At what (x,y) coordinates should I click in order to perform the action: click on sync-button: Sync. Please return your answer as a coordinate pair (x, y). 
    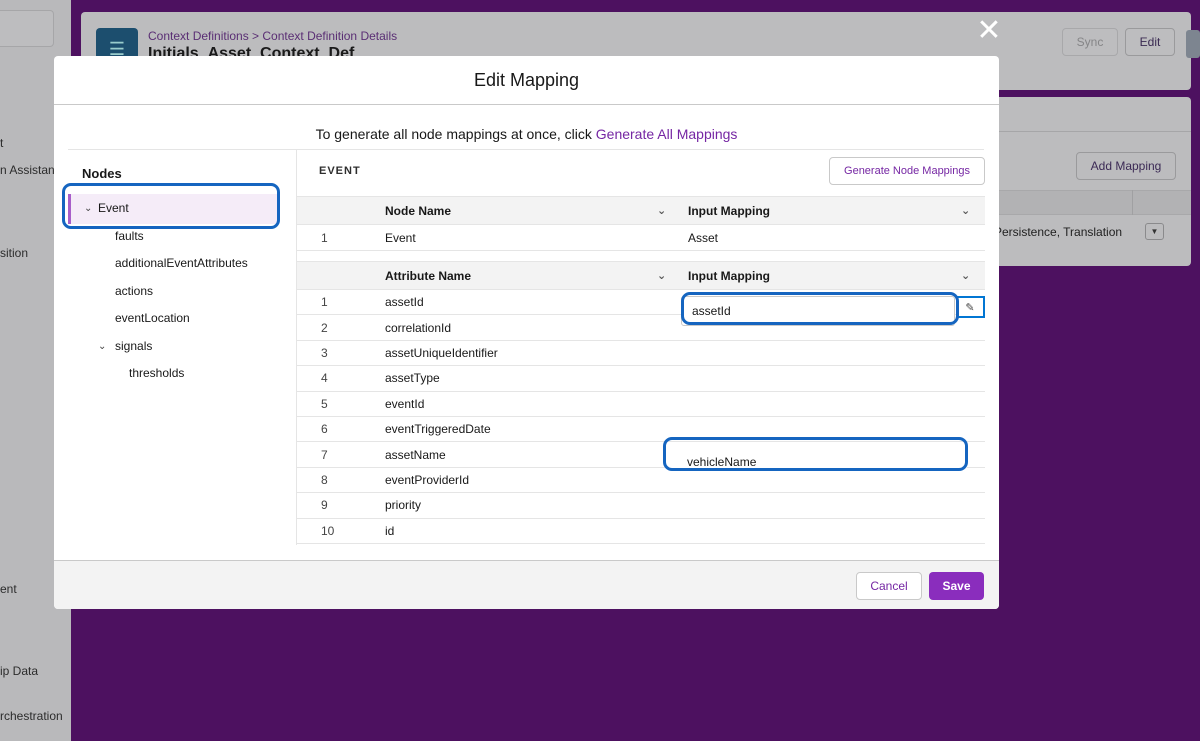
    Looking at the image, I should click on (1090, 42).